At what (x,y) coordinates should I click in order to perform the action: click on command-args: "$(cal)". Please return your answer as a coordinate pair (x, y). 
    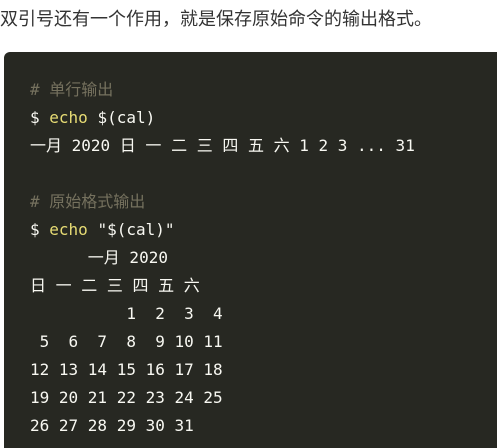
    Looking at the image, I should click on (136, 229).